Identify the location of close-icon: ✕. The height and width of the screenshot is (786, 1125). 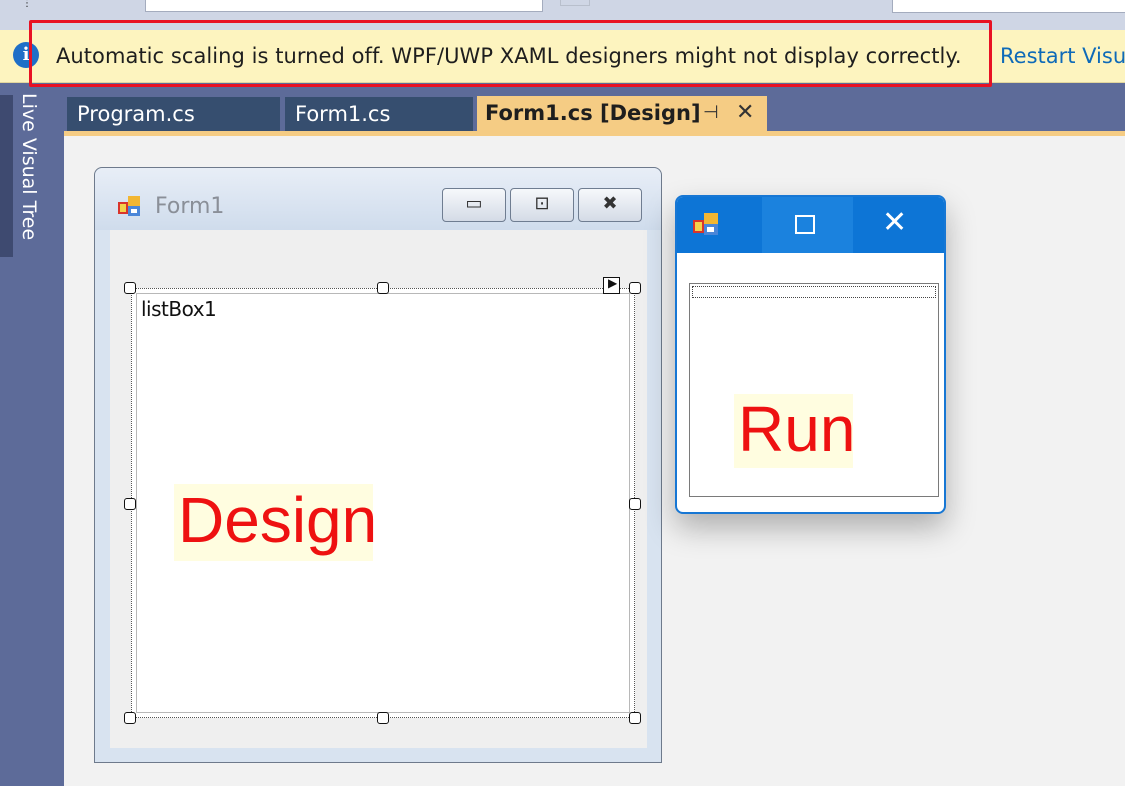
(745, 113).